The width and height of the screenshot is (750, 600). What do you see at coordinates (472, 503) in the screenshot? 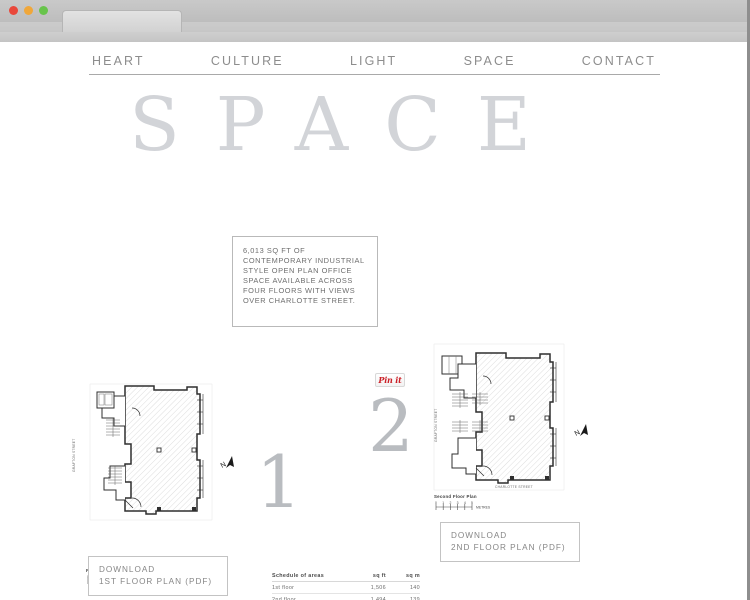
I see `svg-text: 5` at bounding box center [472, 503].